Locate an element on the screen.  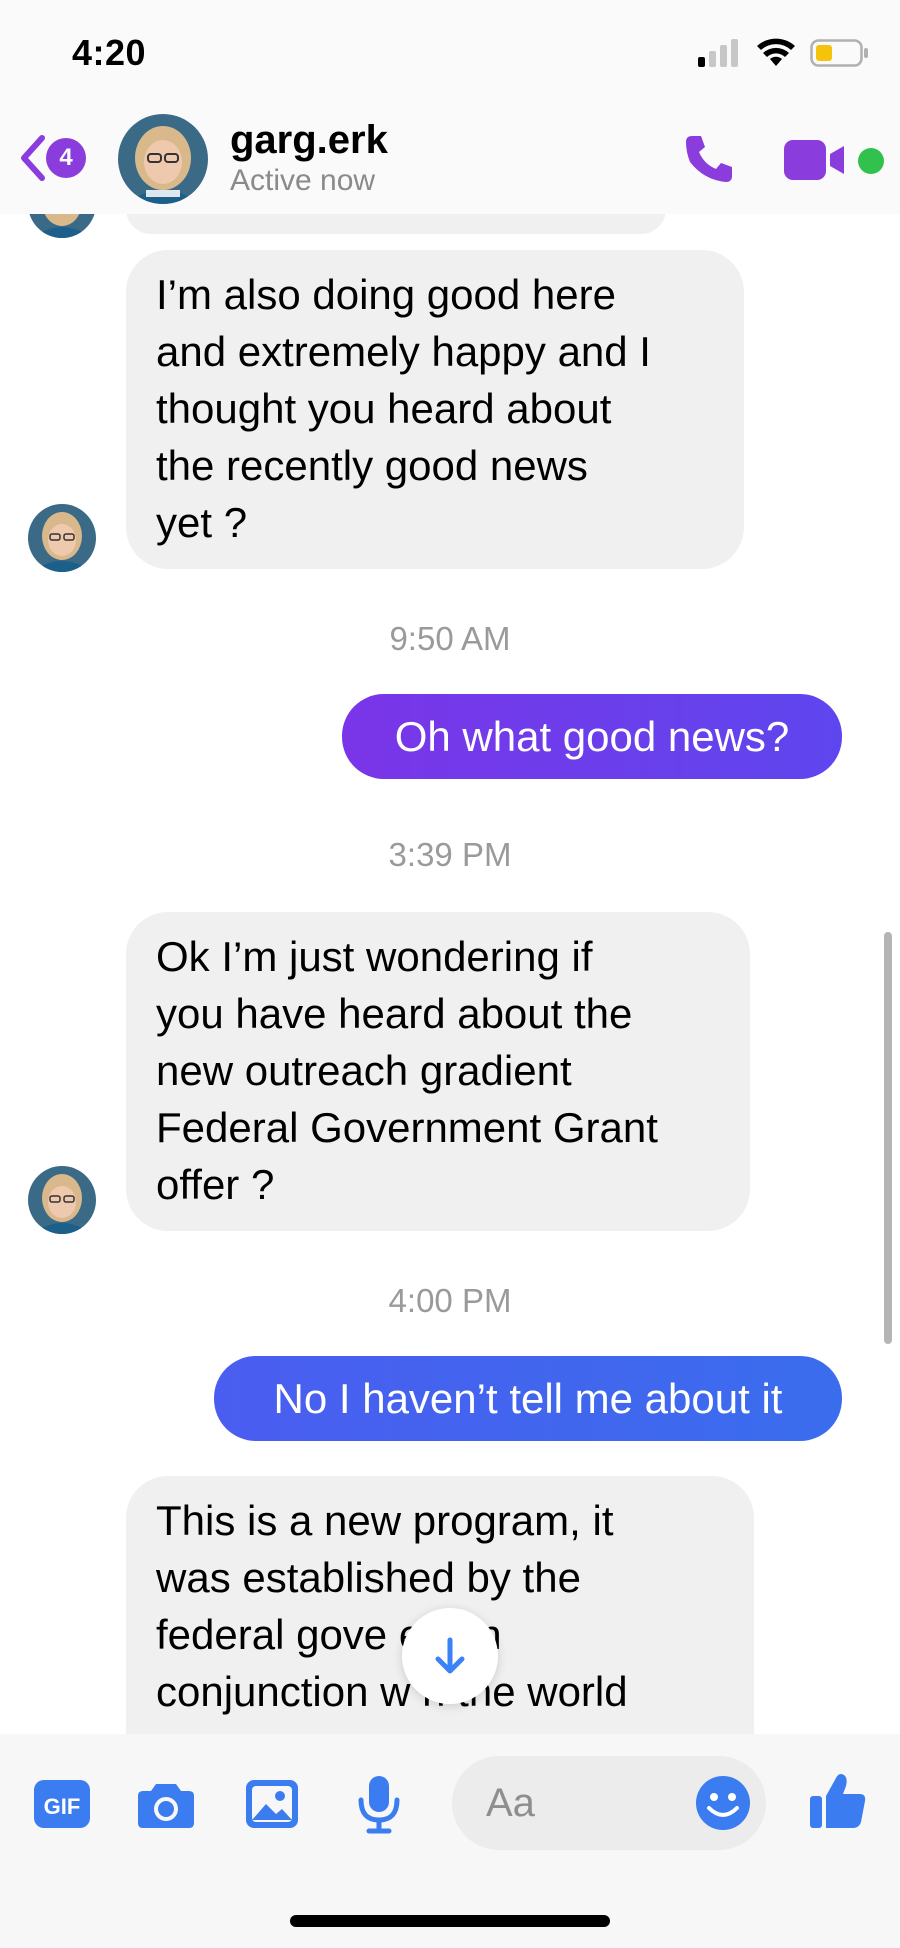
timestamp: 3:39 PM is located at coordinates (450, 854).